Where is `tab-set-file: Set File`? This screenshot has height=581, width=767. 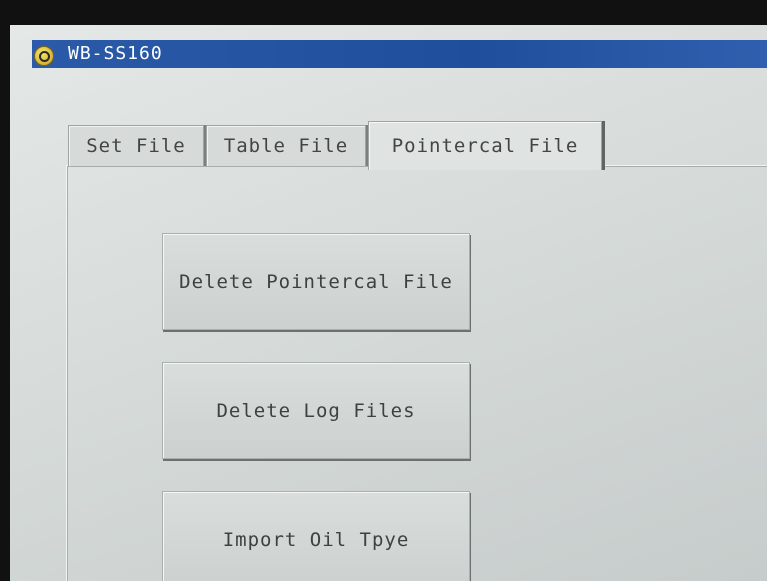 tab-set-file: Set File is located at coordinates (136, 145).